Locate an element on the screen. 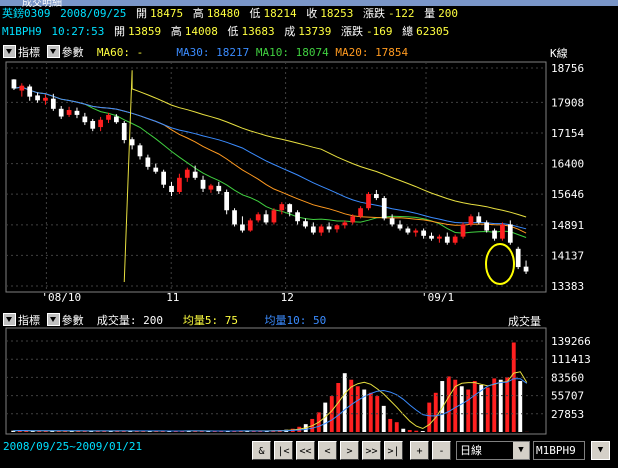 This screenshot has width=618, height=468. volume-y-tick: 55707 is located at coordinates (567, 396).